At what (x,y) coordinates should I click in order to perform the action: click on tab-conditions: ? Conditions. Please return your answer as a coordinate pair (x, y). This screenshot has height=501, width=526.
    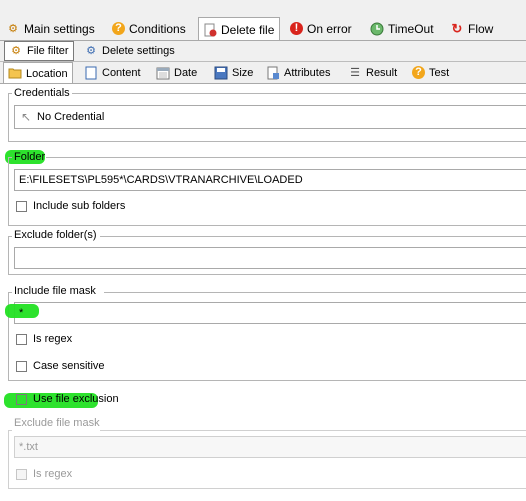
    Looking at the image, I should click on (150, 28).